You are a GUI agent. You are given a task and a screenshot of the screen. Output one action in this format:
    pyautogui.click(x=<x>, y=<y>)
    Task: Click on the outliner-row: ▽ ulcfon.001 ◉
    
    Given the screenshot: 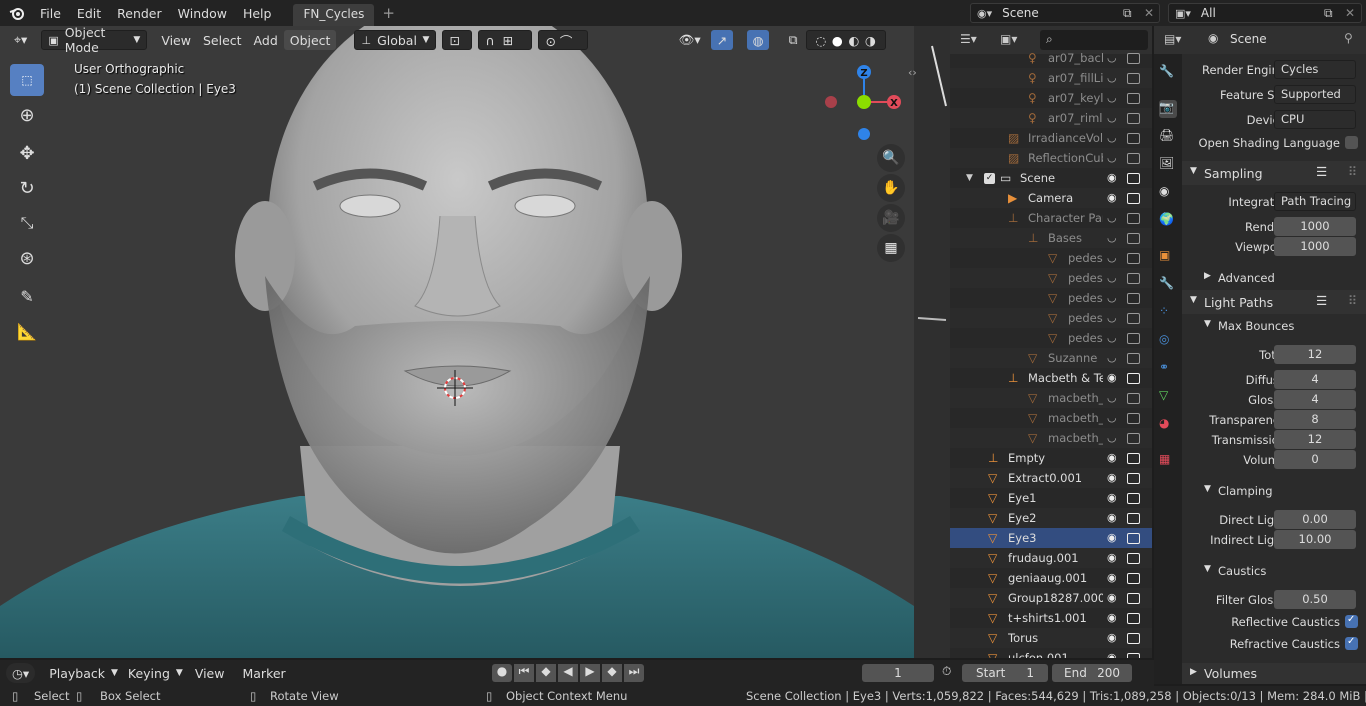 What is the action you would take?
    pyautogui.click(x=1051, y=653)
    